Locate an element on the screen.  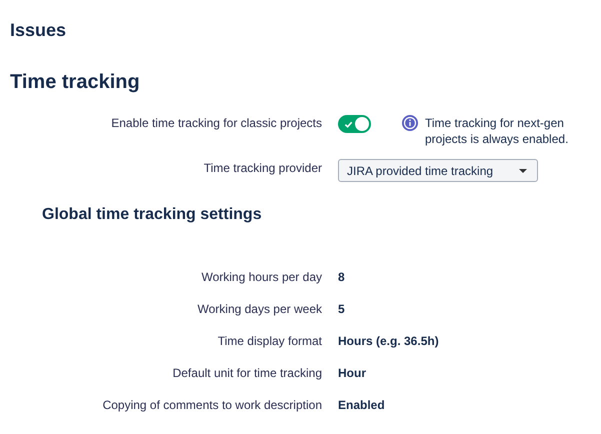
page-title: Issues is located at coordinates (39, 30).